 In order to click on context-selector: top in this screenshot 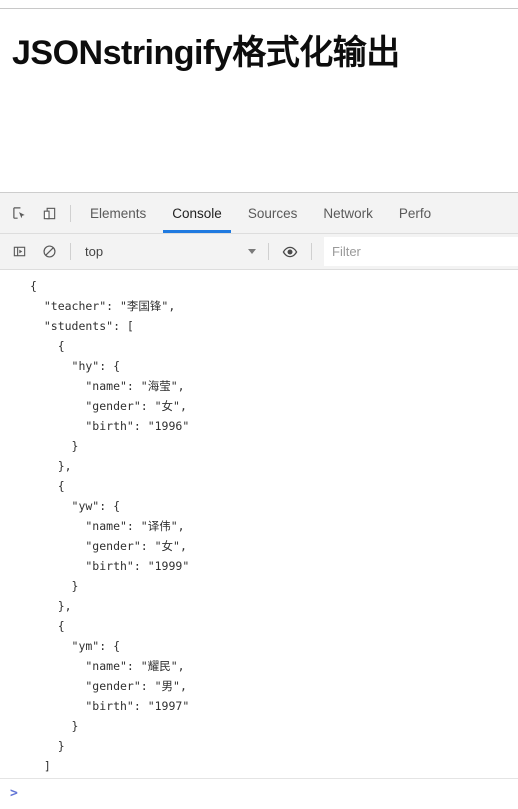, I will do `click(169, 252)`.